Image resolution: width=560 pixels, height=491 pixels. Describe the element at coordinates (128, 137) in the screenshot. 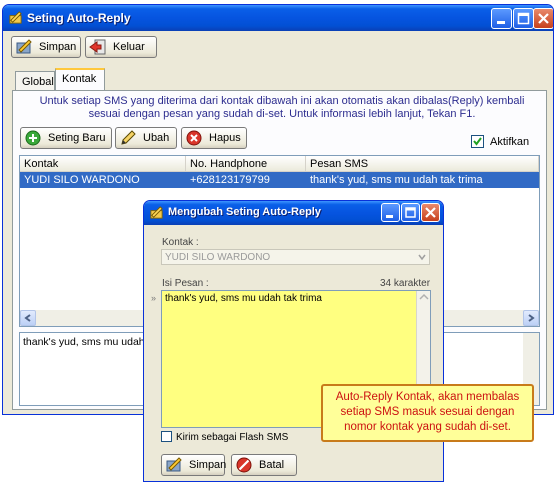

I see `edit-pencil-icon` at that location.